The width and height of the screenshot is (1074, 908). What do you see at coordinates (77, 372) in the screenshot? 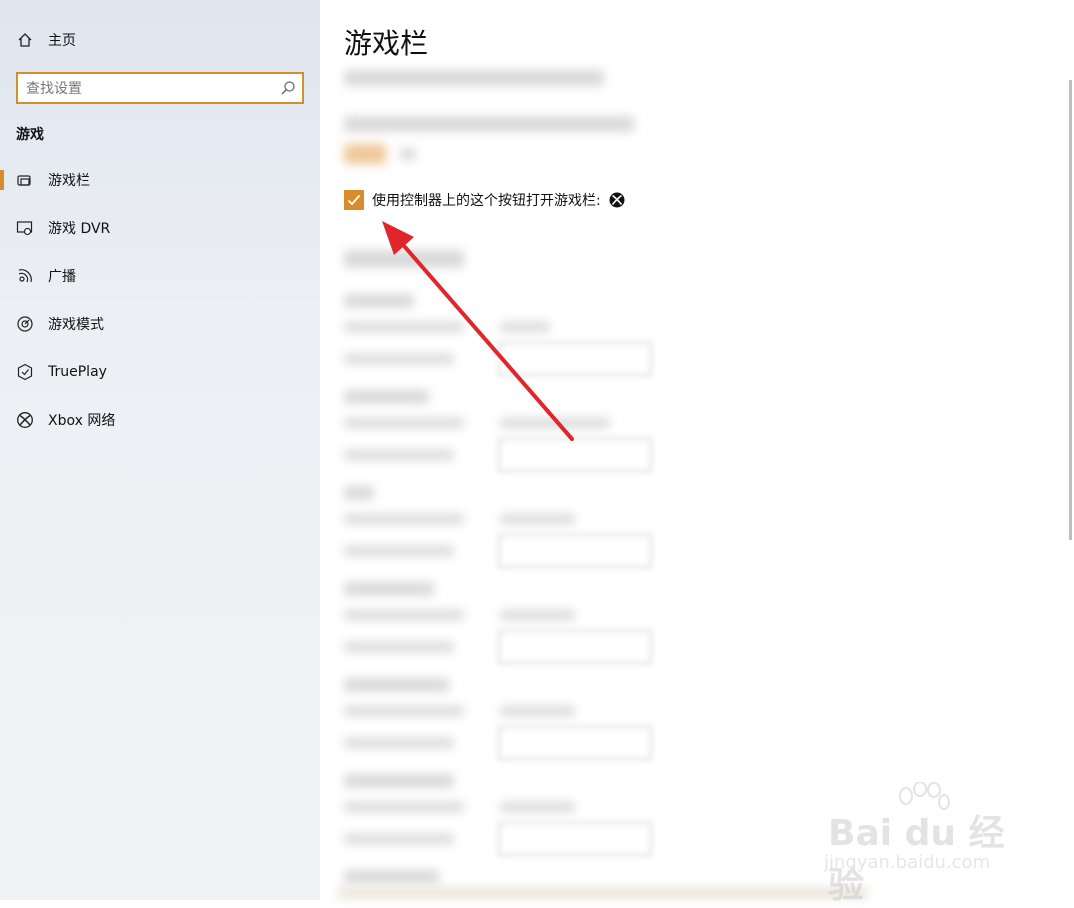
I see `sidebar-item-label: TruePlay` at bounding box center [77, 372].